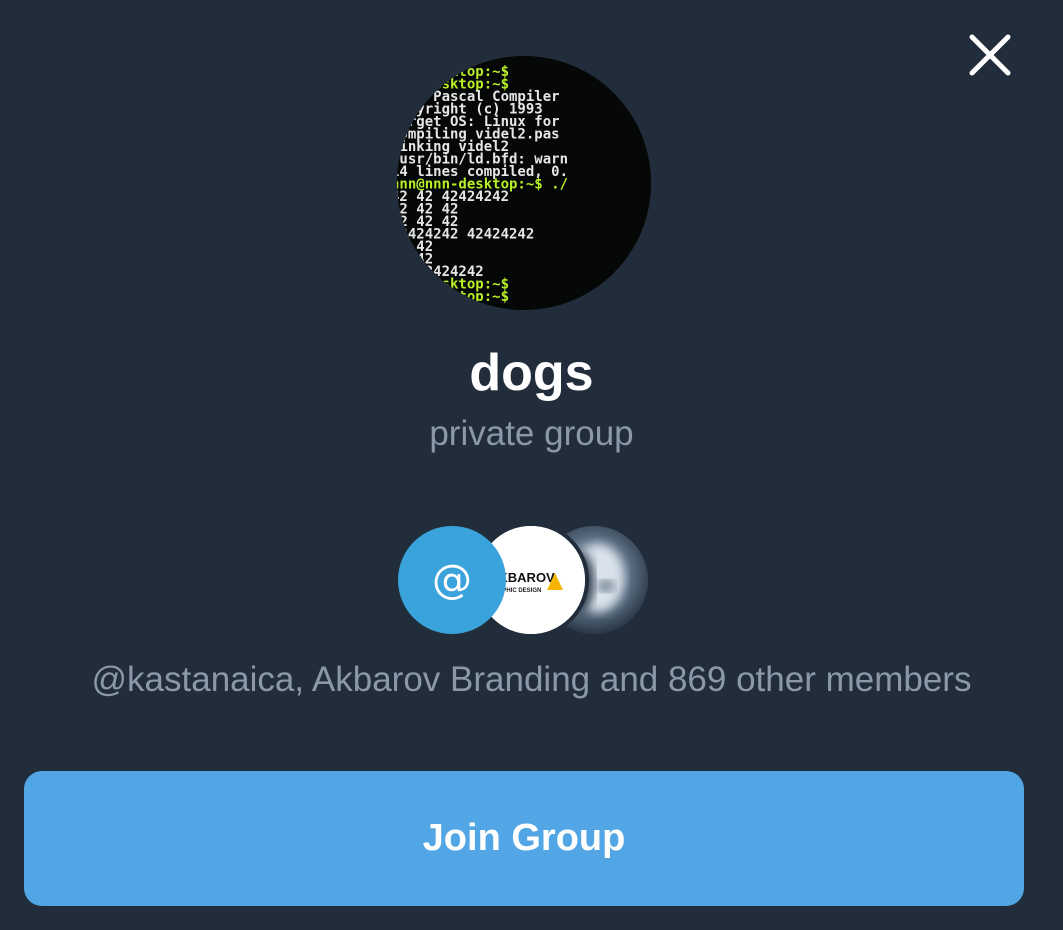  Describe the element at coordinates (531, 433) in the screenshot. I see `group-type: private group` at that location.